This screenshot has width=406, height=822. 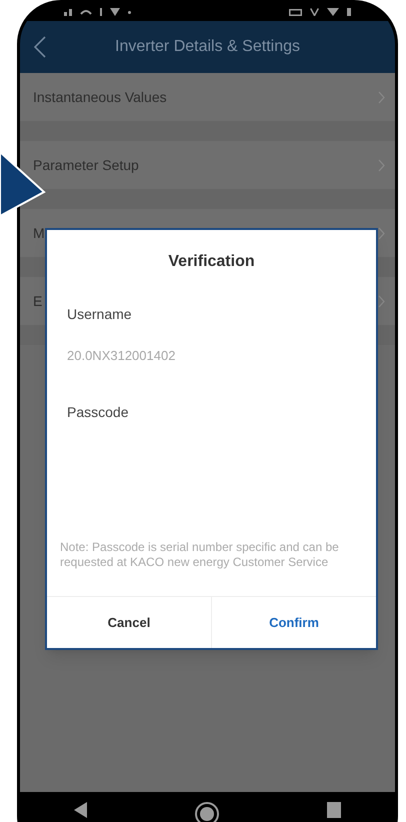 I want to click on menu-item-label: M, so click(x=39, y=233).